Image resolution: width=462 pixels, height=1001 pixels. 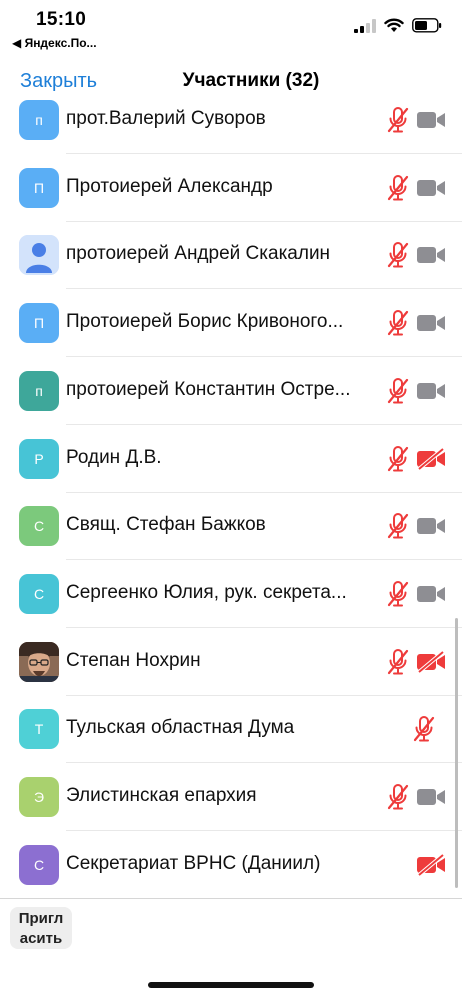 I want to click on avatar-initial: Р, so click(x=39, y=459).